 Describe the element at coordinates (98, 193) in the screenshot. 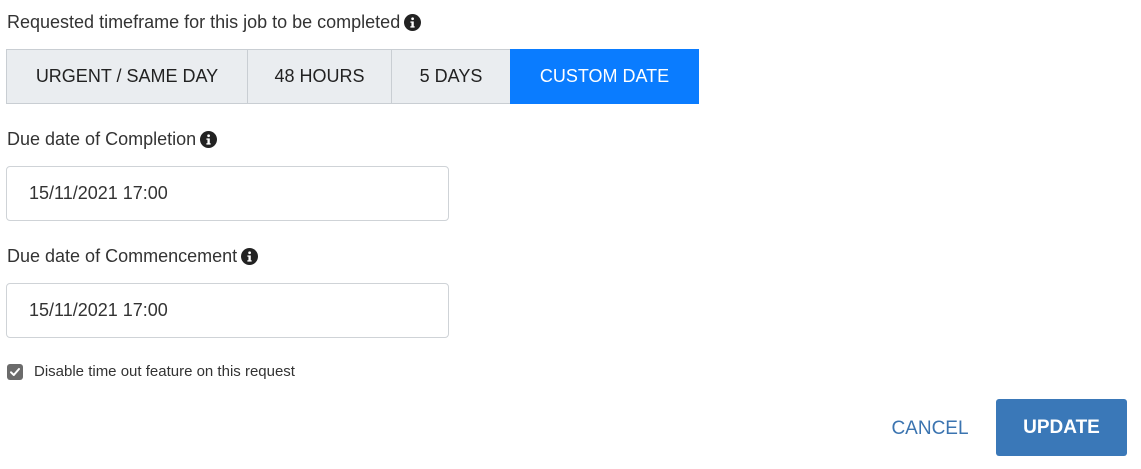

I see `completion-date-value: 15/11/2021 17:00` at that location.